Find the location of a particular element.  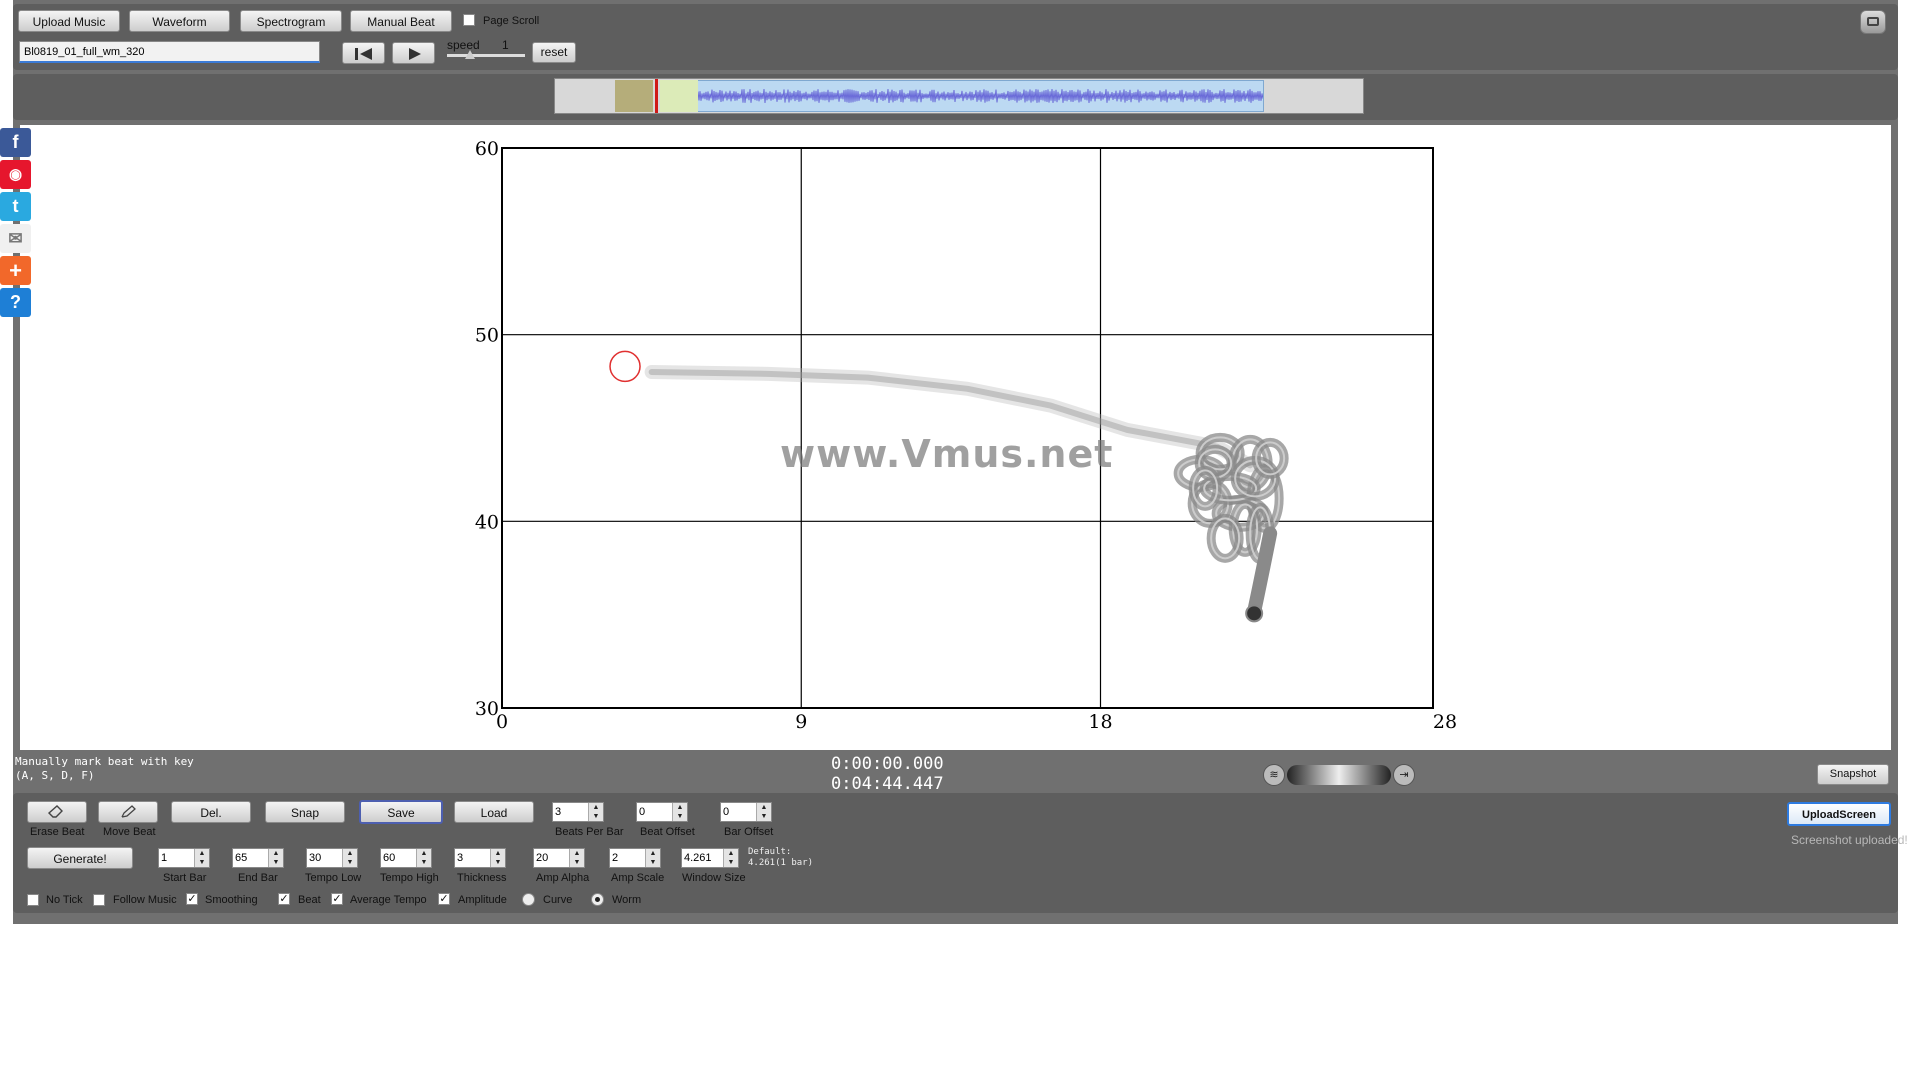

y-tick-label: 30 is located at coordinates (487, 709).